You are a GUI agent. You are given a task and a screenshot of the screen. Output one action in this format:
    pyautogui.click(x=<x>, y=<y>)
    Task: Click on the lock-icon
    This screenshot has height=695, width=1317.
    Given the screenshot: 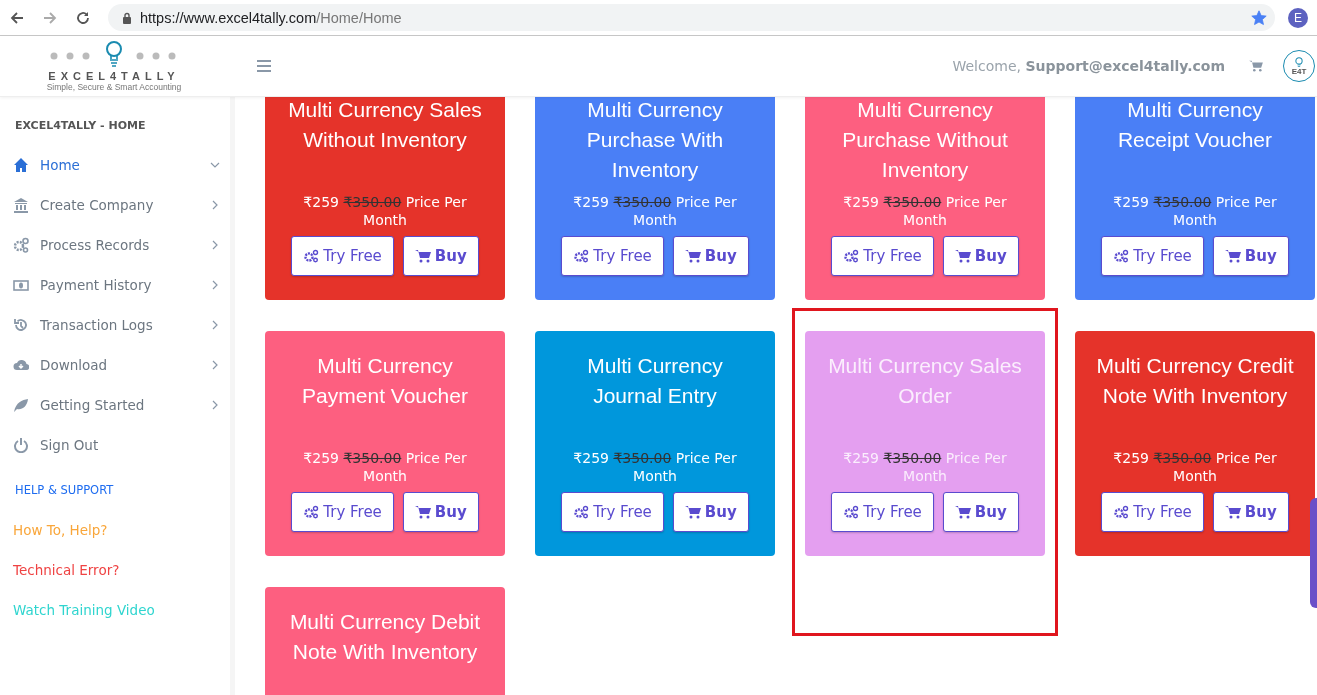 What is the action you would take?
    pyautogui.click(x=127, y=17)
    